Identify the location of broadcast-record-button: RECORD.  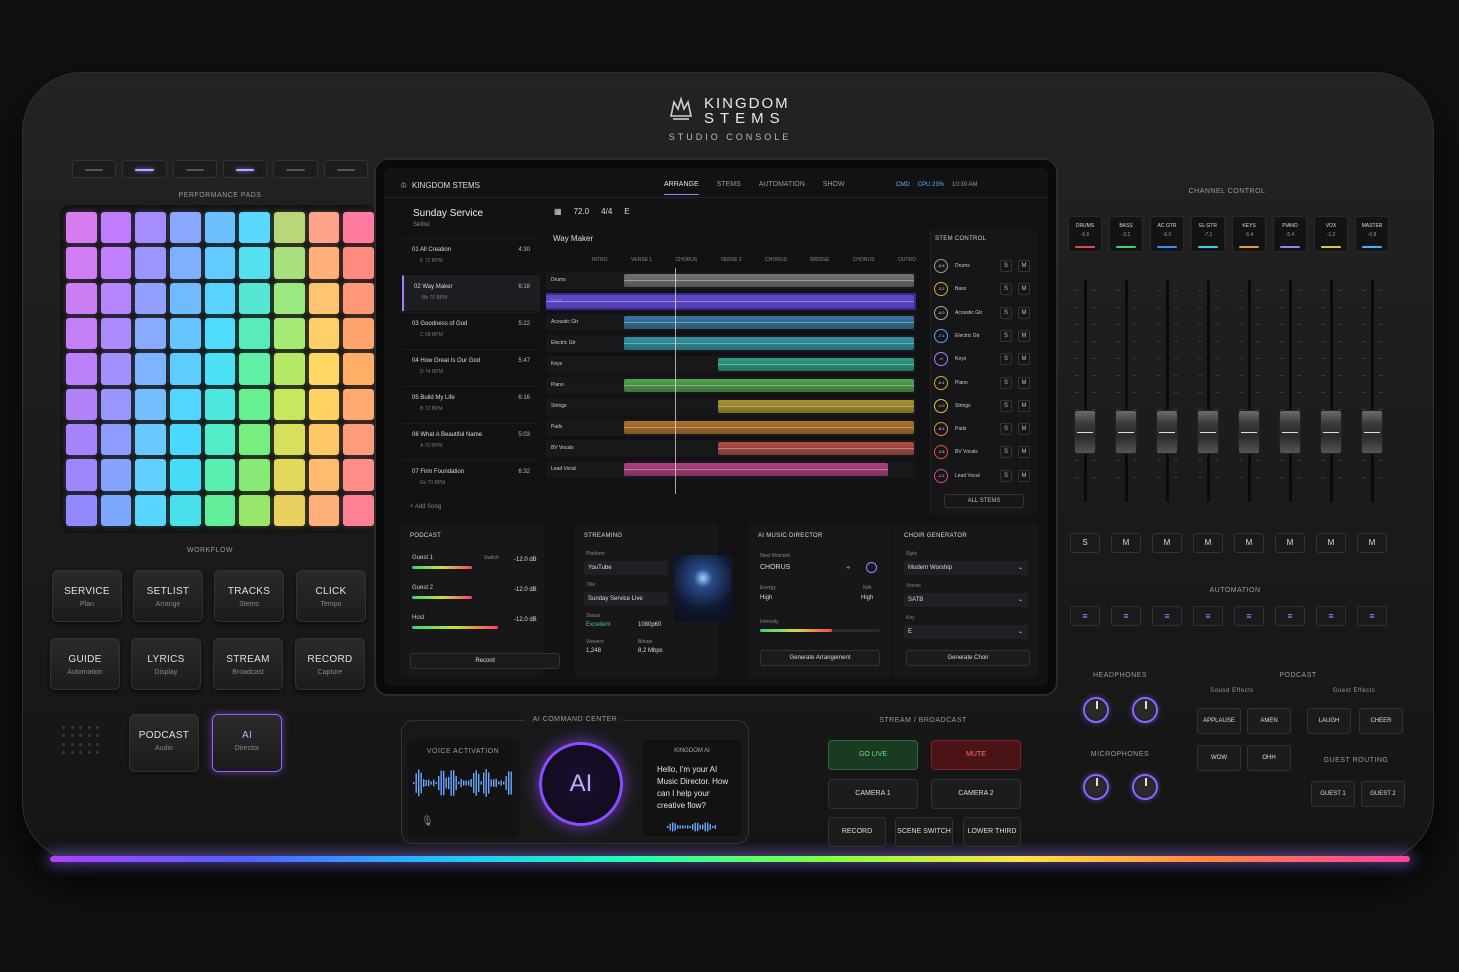
(857, 832).